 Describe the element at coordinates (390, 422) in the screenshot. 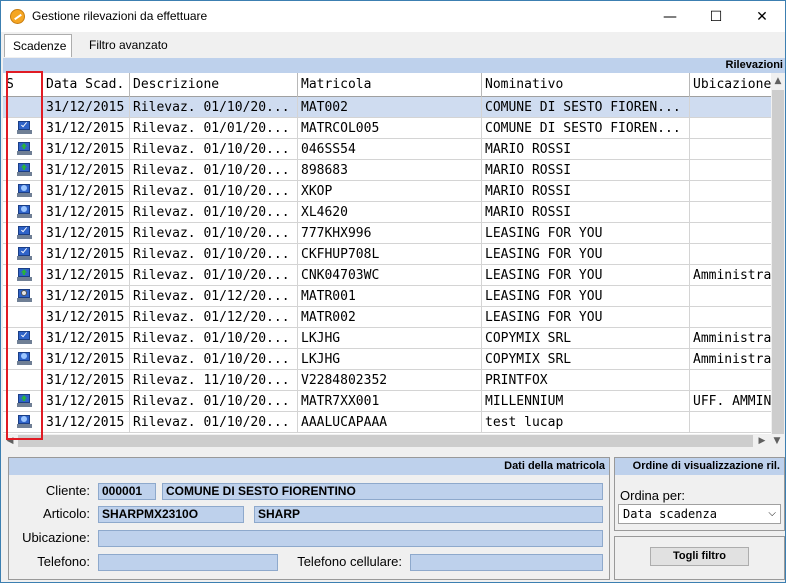

I see `matricola-cell: AAALUCAPAAA` at that location.